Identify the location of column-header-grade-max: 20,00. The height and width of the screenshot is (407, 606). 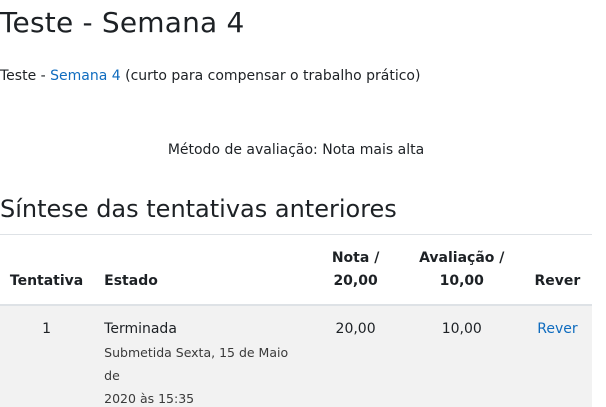
(355, 281).